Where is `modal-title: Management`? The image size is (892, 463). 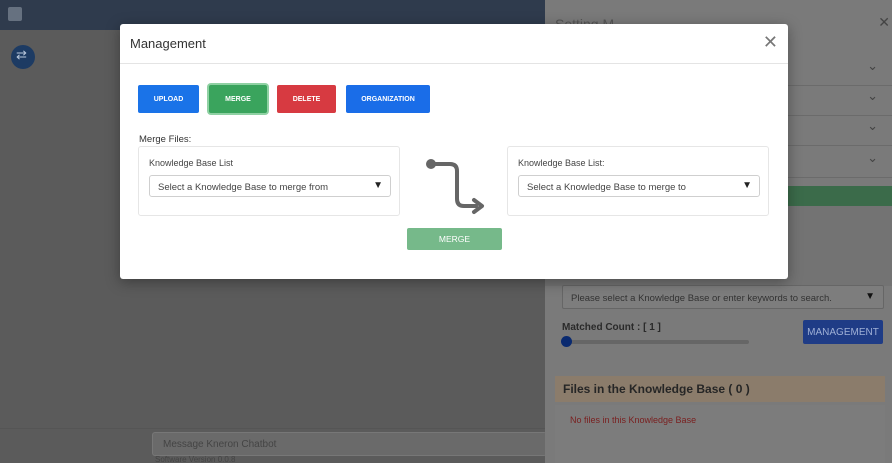
modal-title: Management is located at coordinates (168, 43).